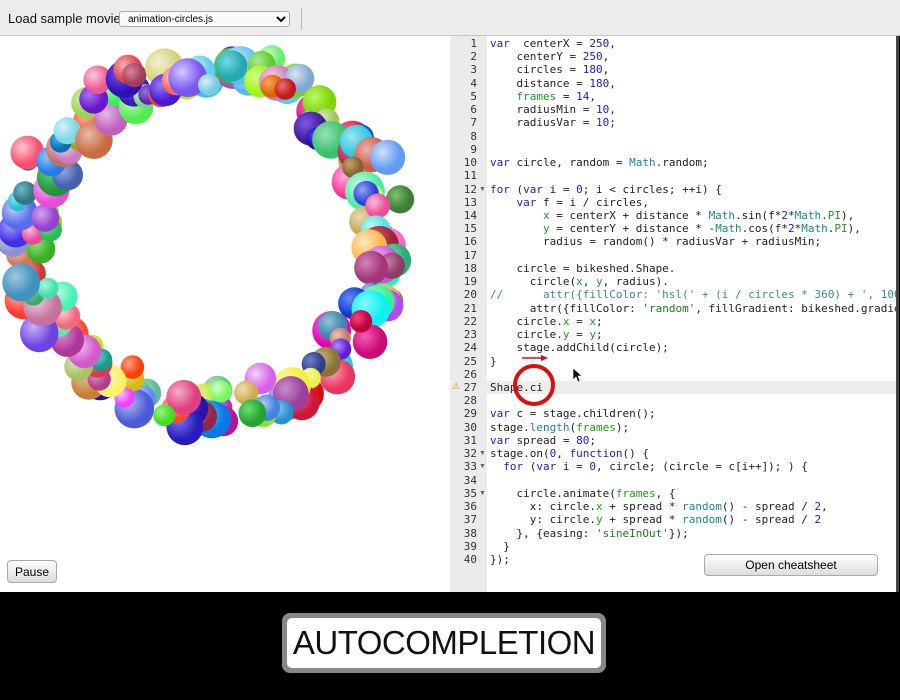 Image resolution: width=900 pixels, height=700 pixels. I want to click on code-token: () {, so click(635, 454).